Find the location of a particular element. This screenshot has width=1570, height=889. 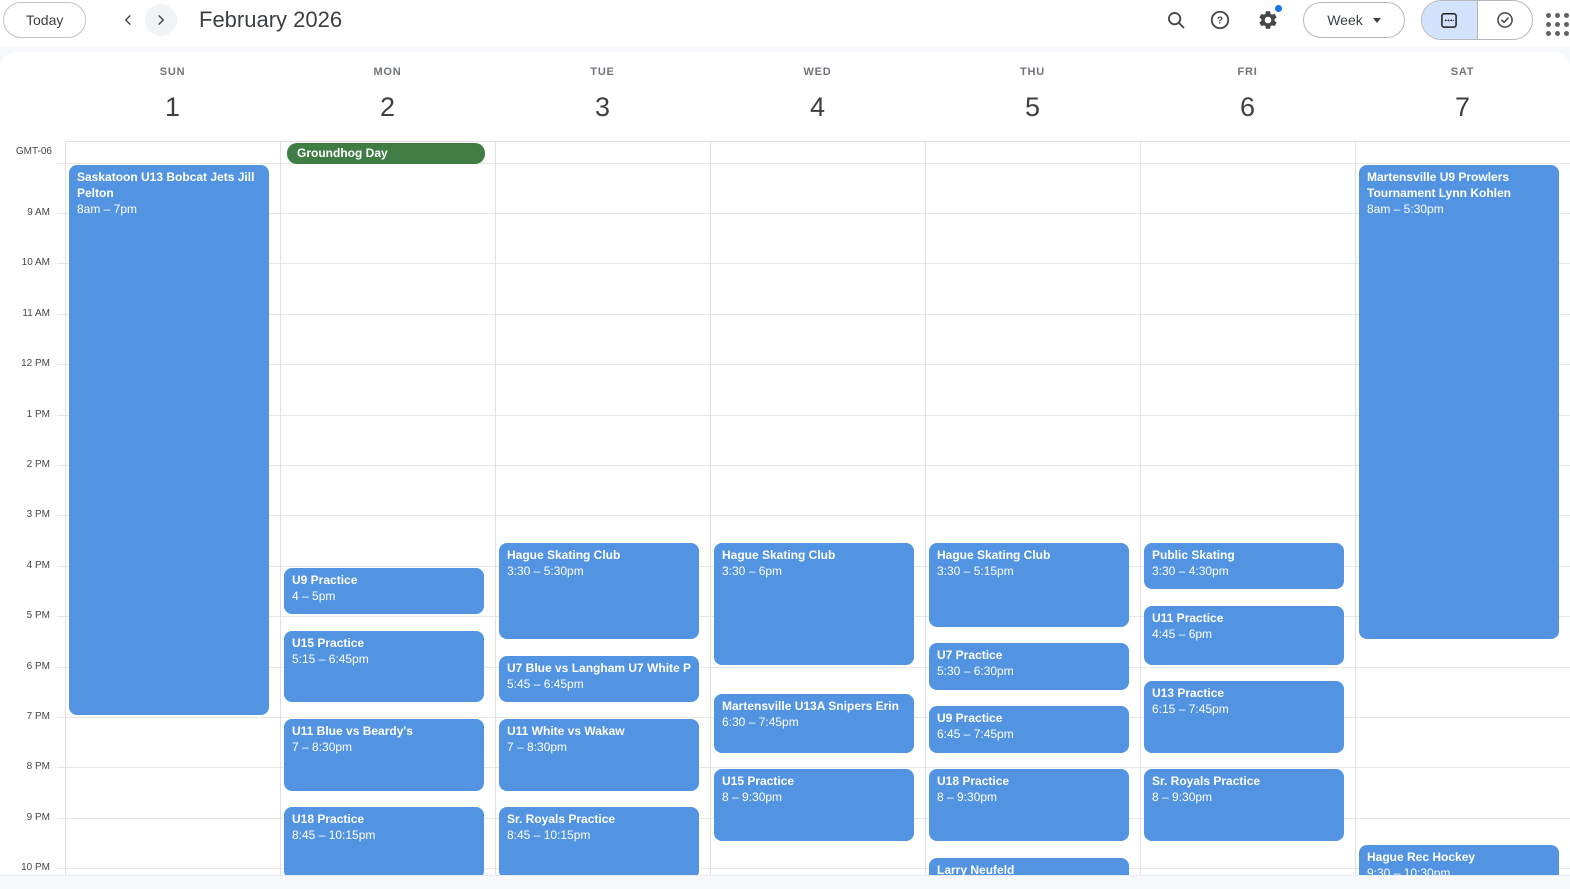

gear-icon is located at coordinates (1268, 20).